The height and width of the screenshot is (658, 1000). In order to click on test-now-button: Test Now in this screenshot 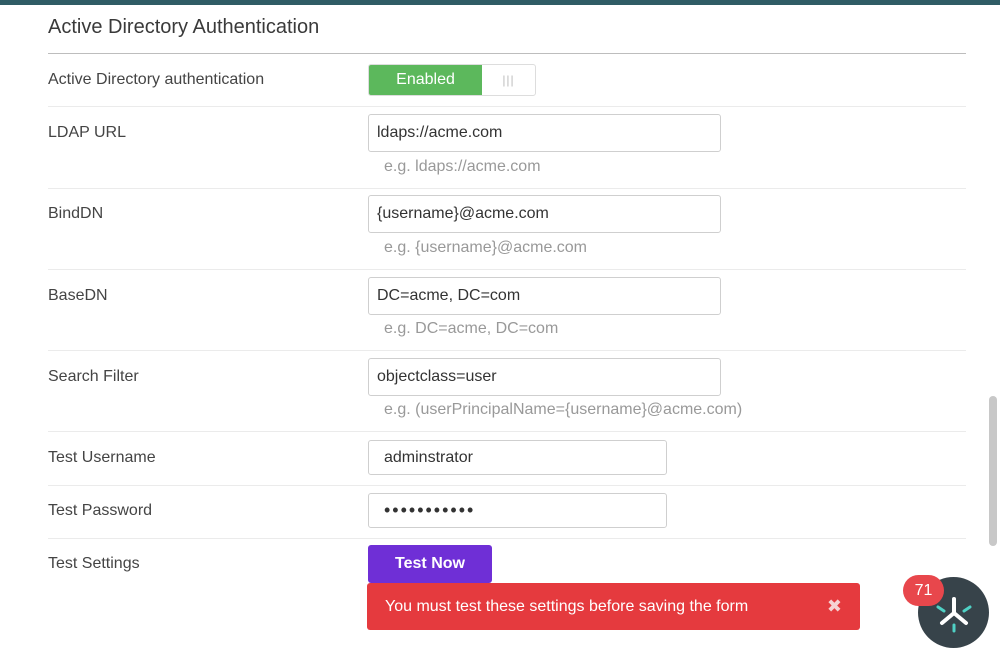, I will do `click(430, 564)`.